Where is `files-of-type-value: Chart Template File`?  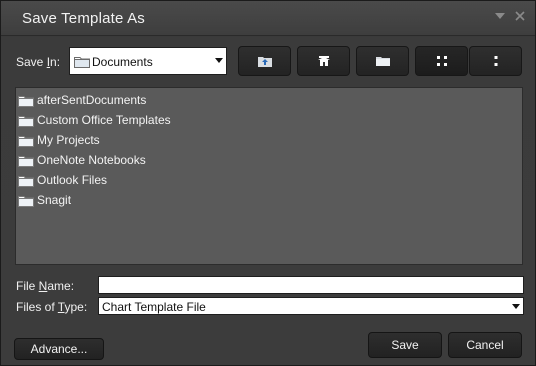
files-of-type-value: Chart Template File is located at coordinates (154, 307).